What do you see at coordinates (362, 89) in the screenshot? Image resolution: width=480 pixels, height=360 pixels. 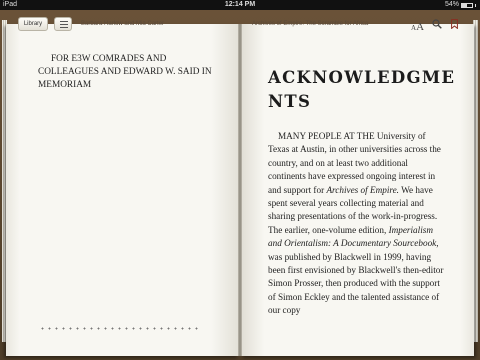 I see `chapter-title: ACKNOWLEDGMENTS` at bounding box center [362, 89].